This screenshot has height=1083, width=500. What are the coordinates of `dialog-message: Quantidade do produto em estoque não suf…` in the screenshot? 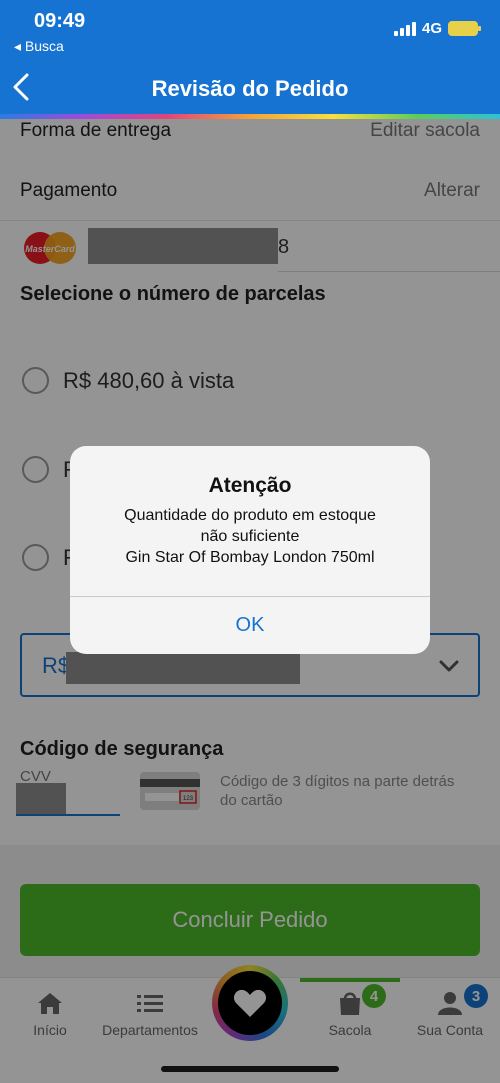 It's located at (250, 536).